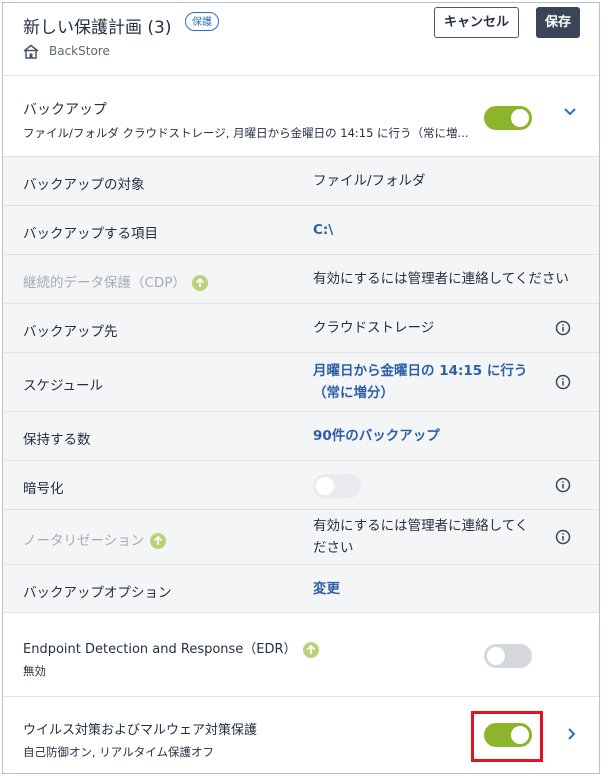  Describe the element at coordinates (31, 51) in the screenshot. I see `house-icon` at that location.